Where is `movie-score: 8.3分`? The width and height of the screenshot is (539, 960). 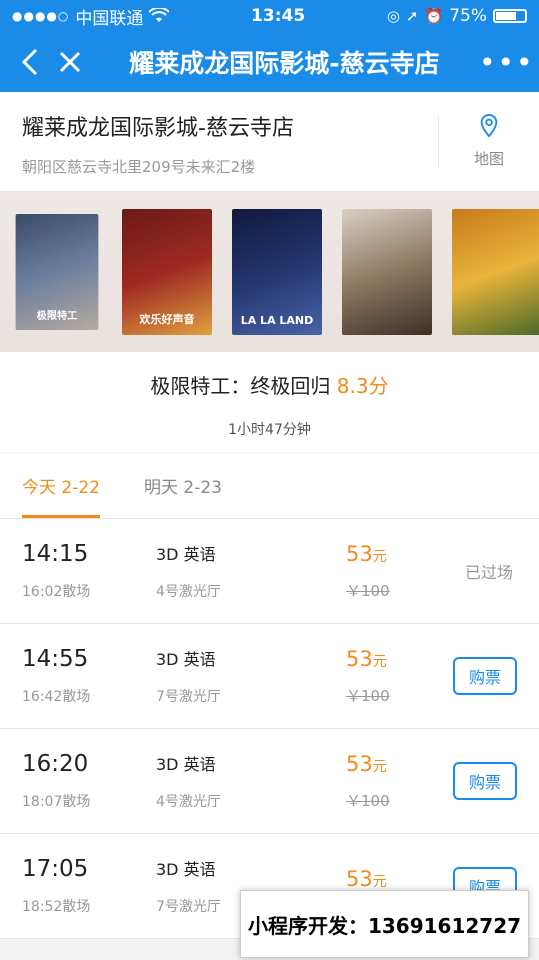 movie-score: 8.3分 is located at coordinates (362, 386).